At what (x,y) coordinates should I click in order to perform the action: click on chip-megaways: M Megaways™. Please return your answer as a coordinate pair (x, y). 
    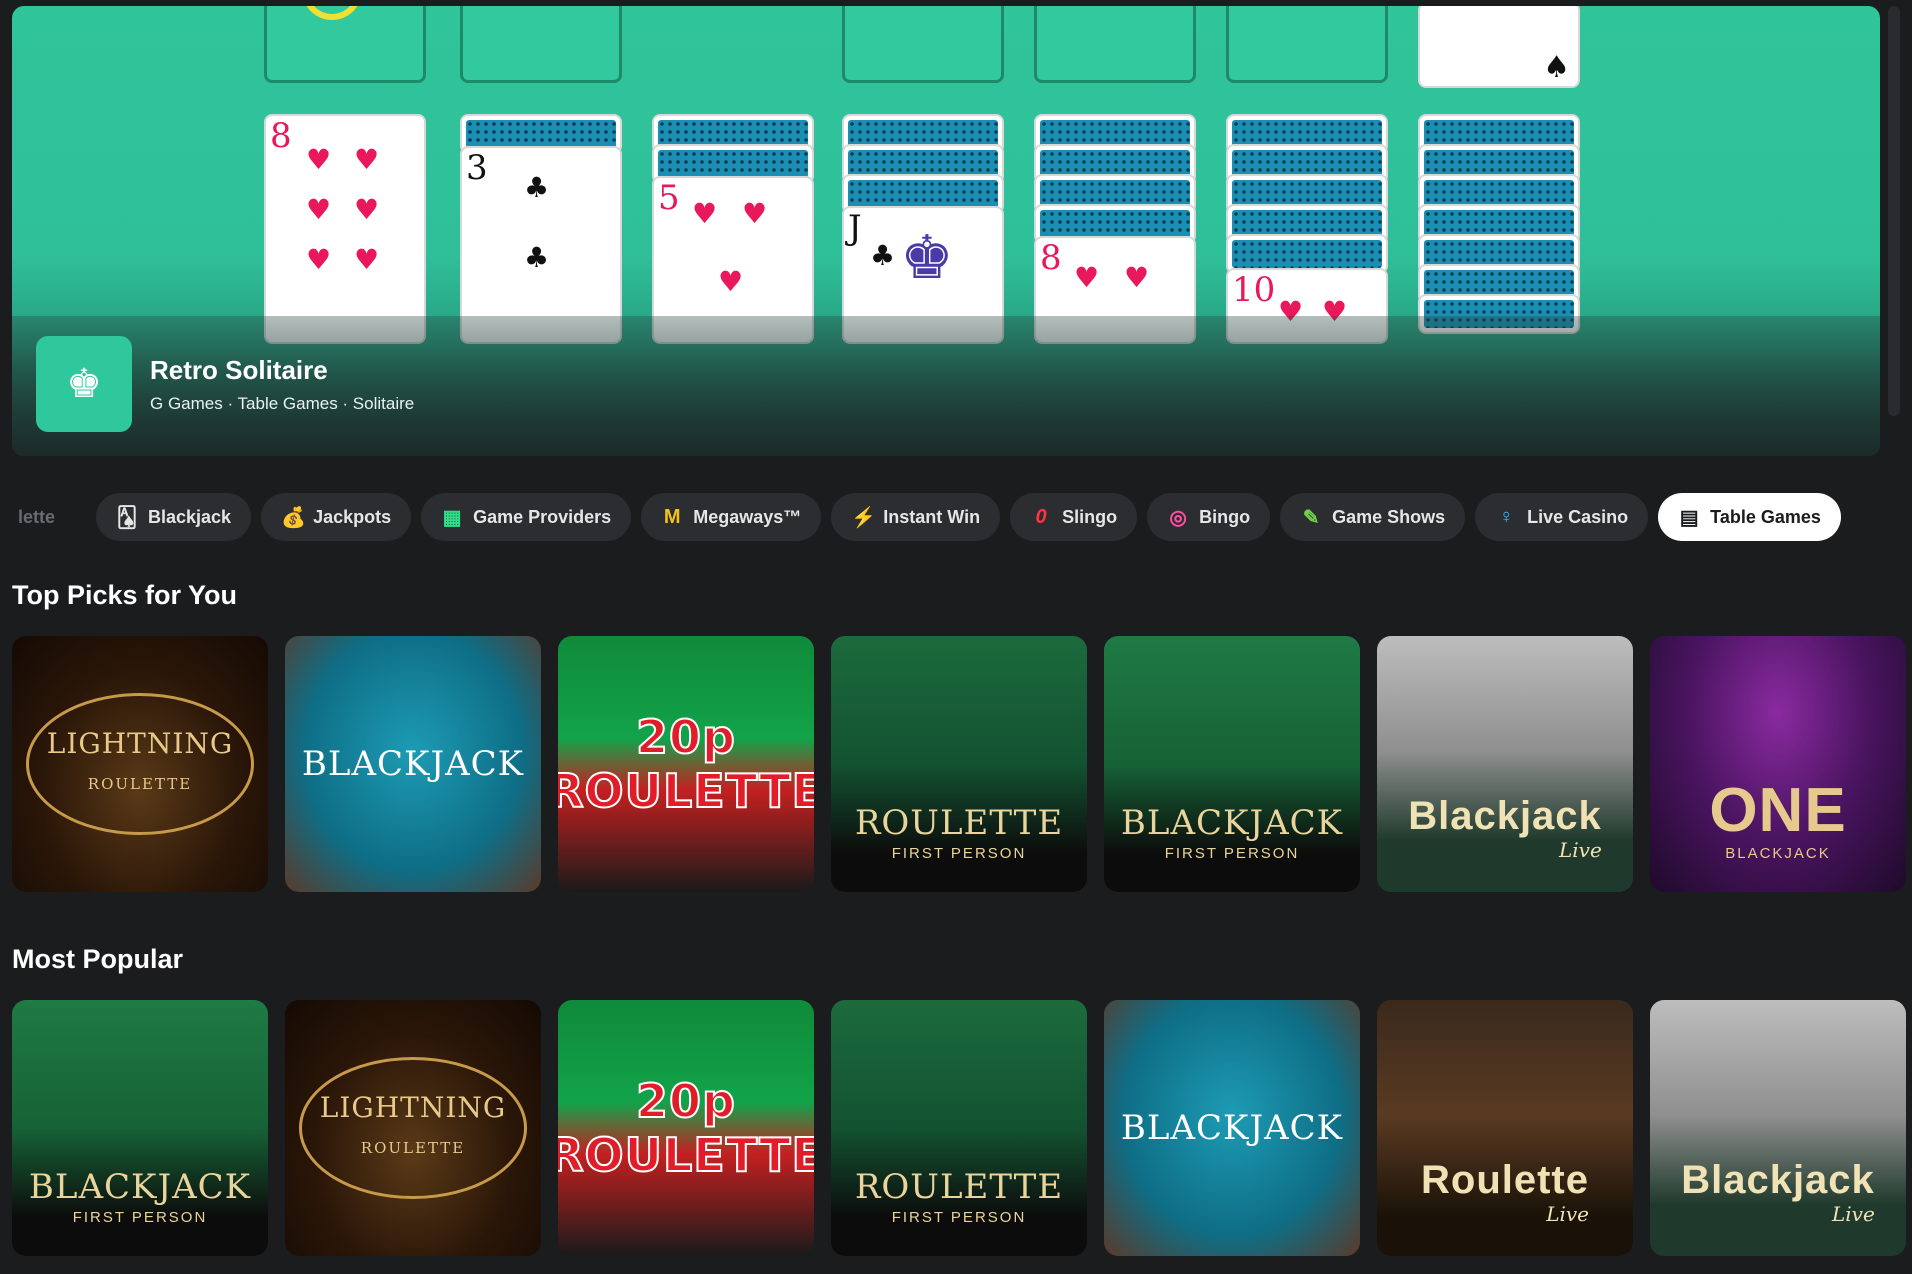
    Looking at the image, I should click on (731, 517).